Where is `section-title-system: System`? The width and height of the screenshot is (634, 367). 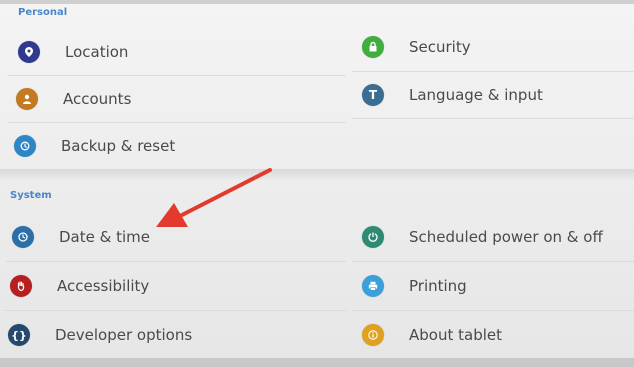
section-title-system: System is located at coordinates (31, 195).